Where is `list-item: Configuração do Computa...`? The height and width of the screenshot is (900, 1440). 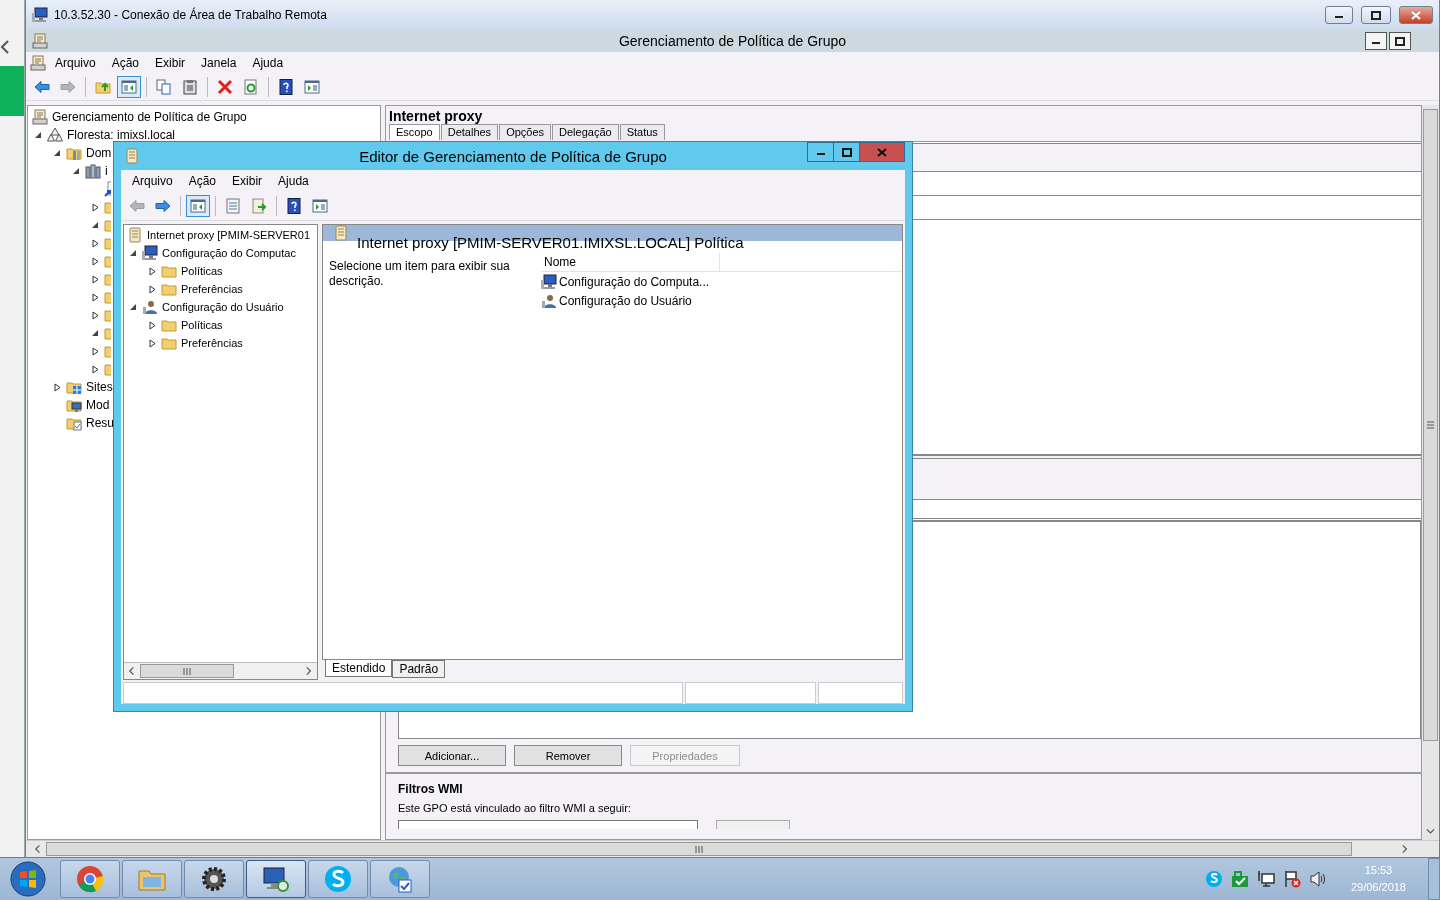
list-item: Configuração do Computa... is located at coordinates (625, 281).